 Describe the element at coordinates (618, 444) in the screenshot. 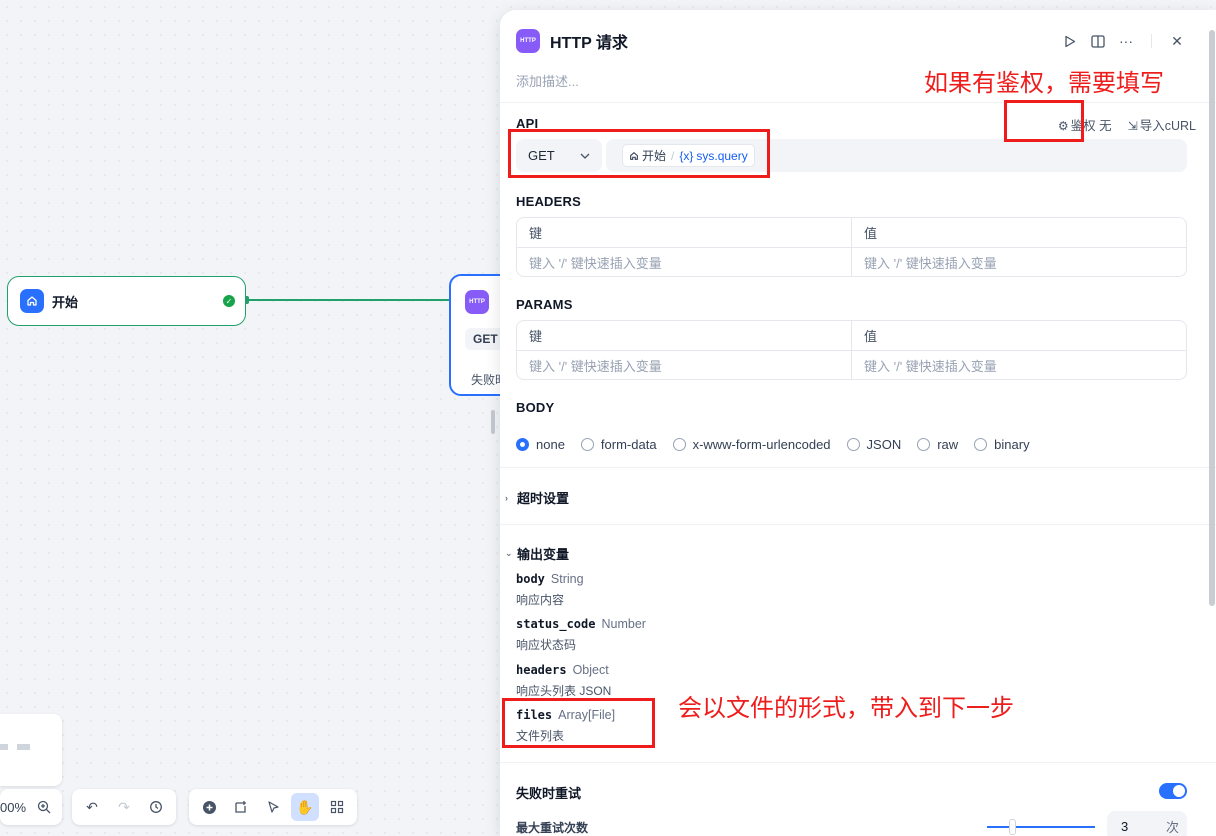

I see `radio-form-data: form-data` at that location.